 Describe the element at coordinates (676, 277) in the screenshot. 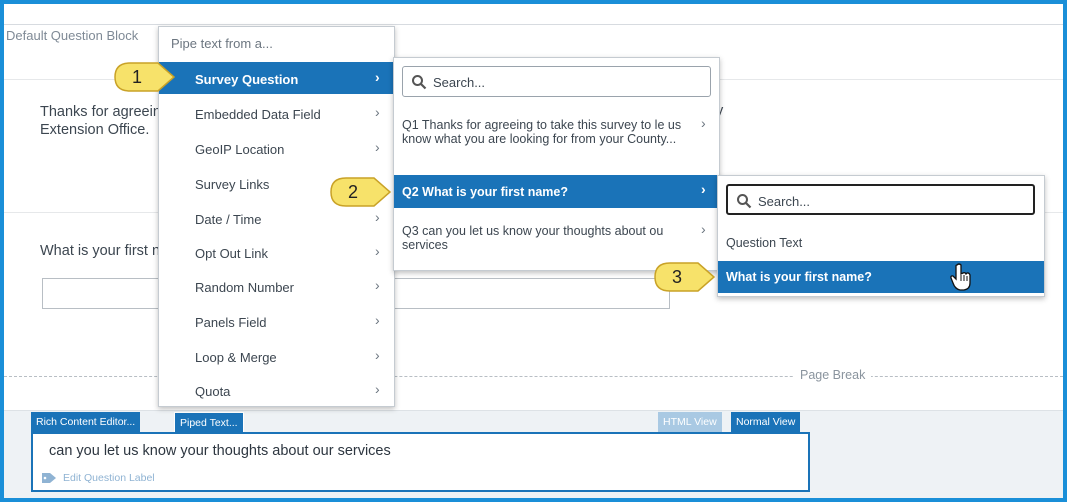

I see `callout-number: 3` at that location.